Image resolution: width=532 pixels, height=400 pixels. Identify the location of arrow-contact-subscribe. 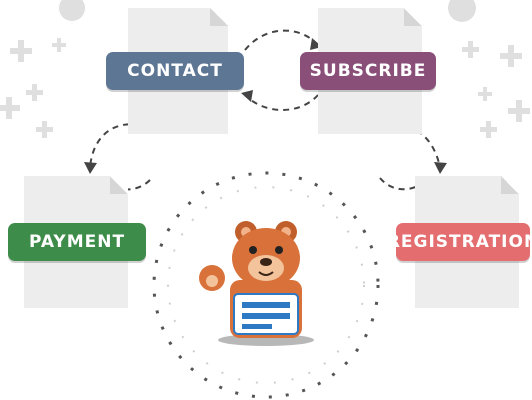
(281, 40).